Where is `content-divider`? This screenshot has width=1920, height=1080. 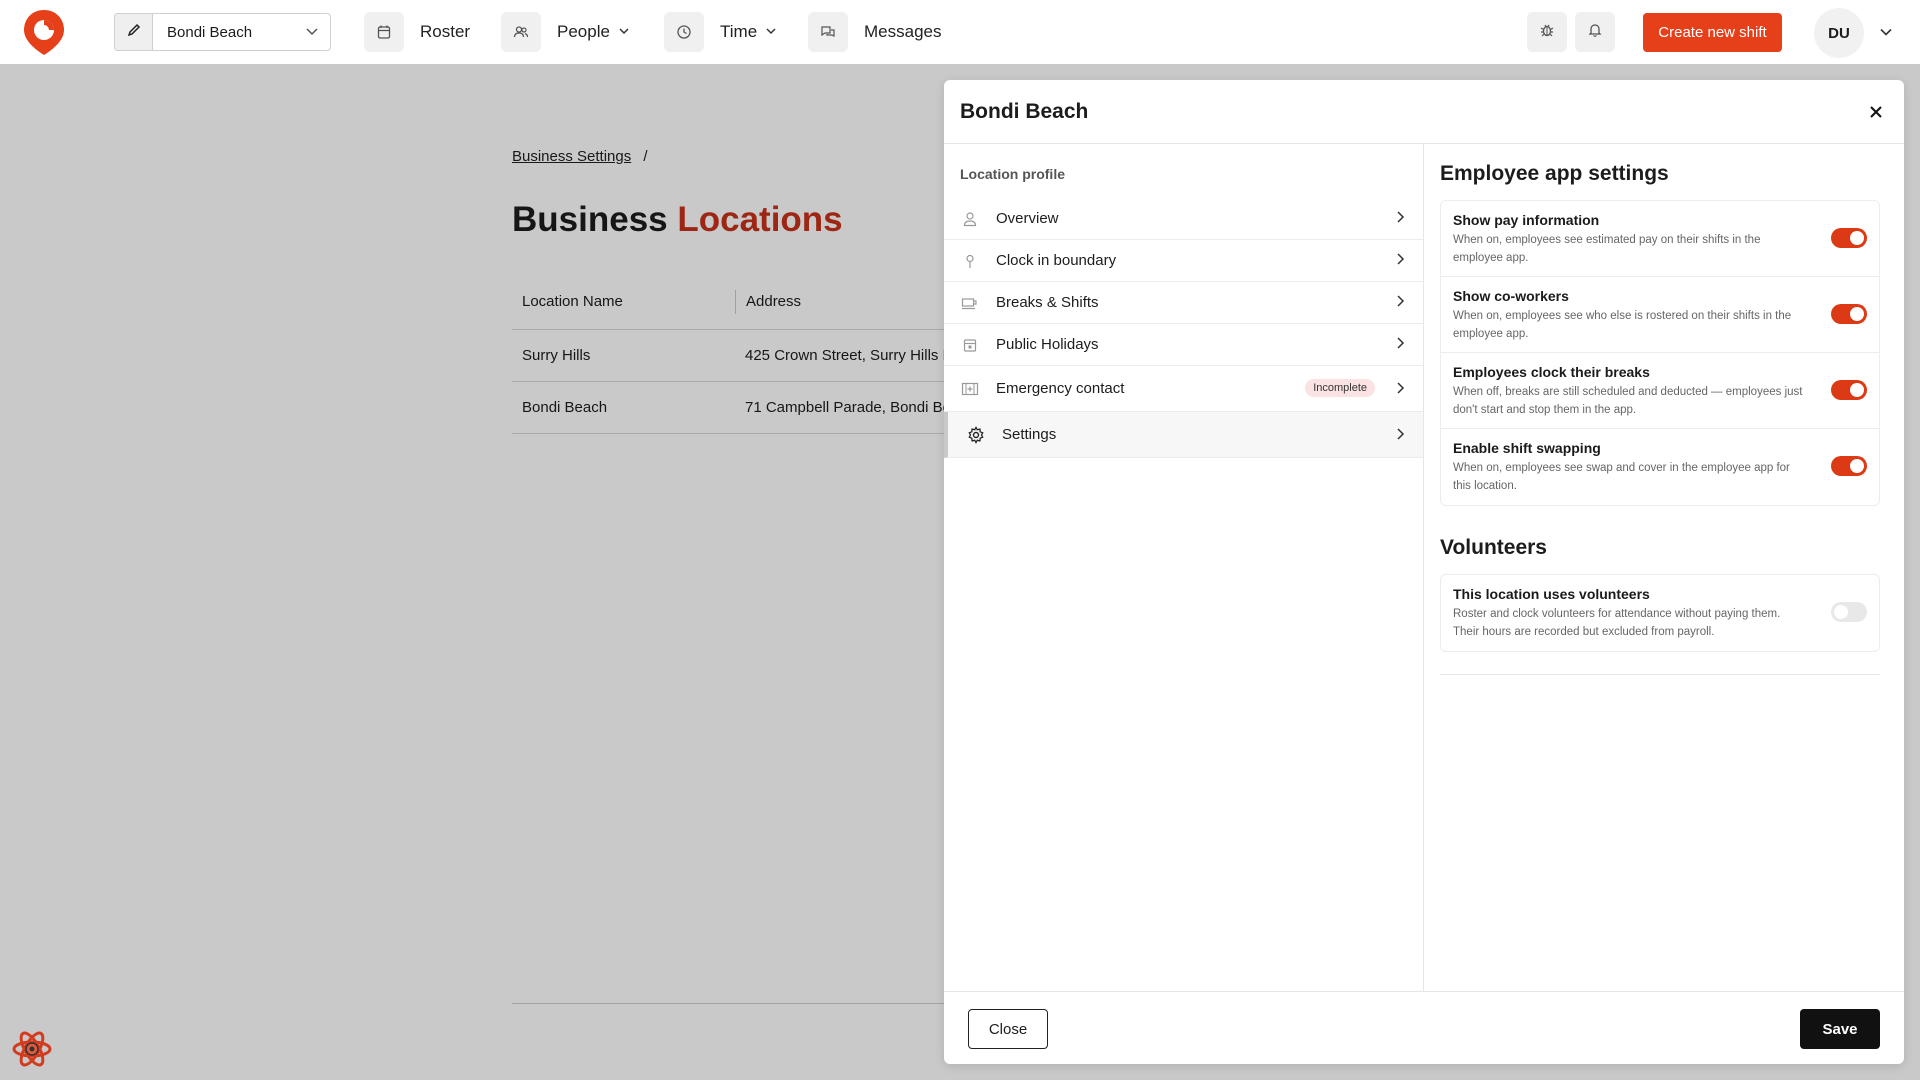 content-divider is located at coordinates (1660, 674).